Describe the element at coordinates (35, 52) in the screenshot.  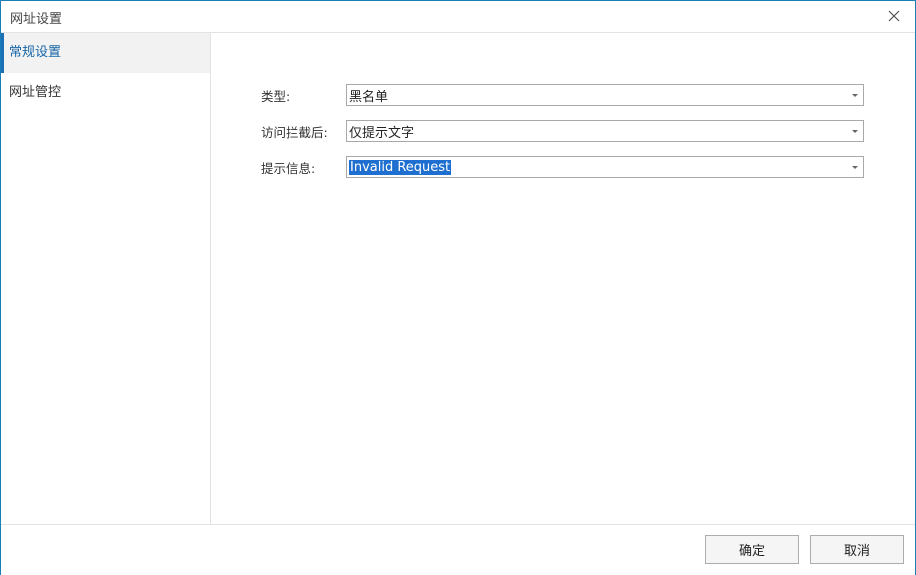
I see `sidebar-item-label: 常规设置` at that location.